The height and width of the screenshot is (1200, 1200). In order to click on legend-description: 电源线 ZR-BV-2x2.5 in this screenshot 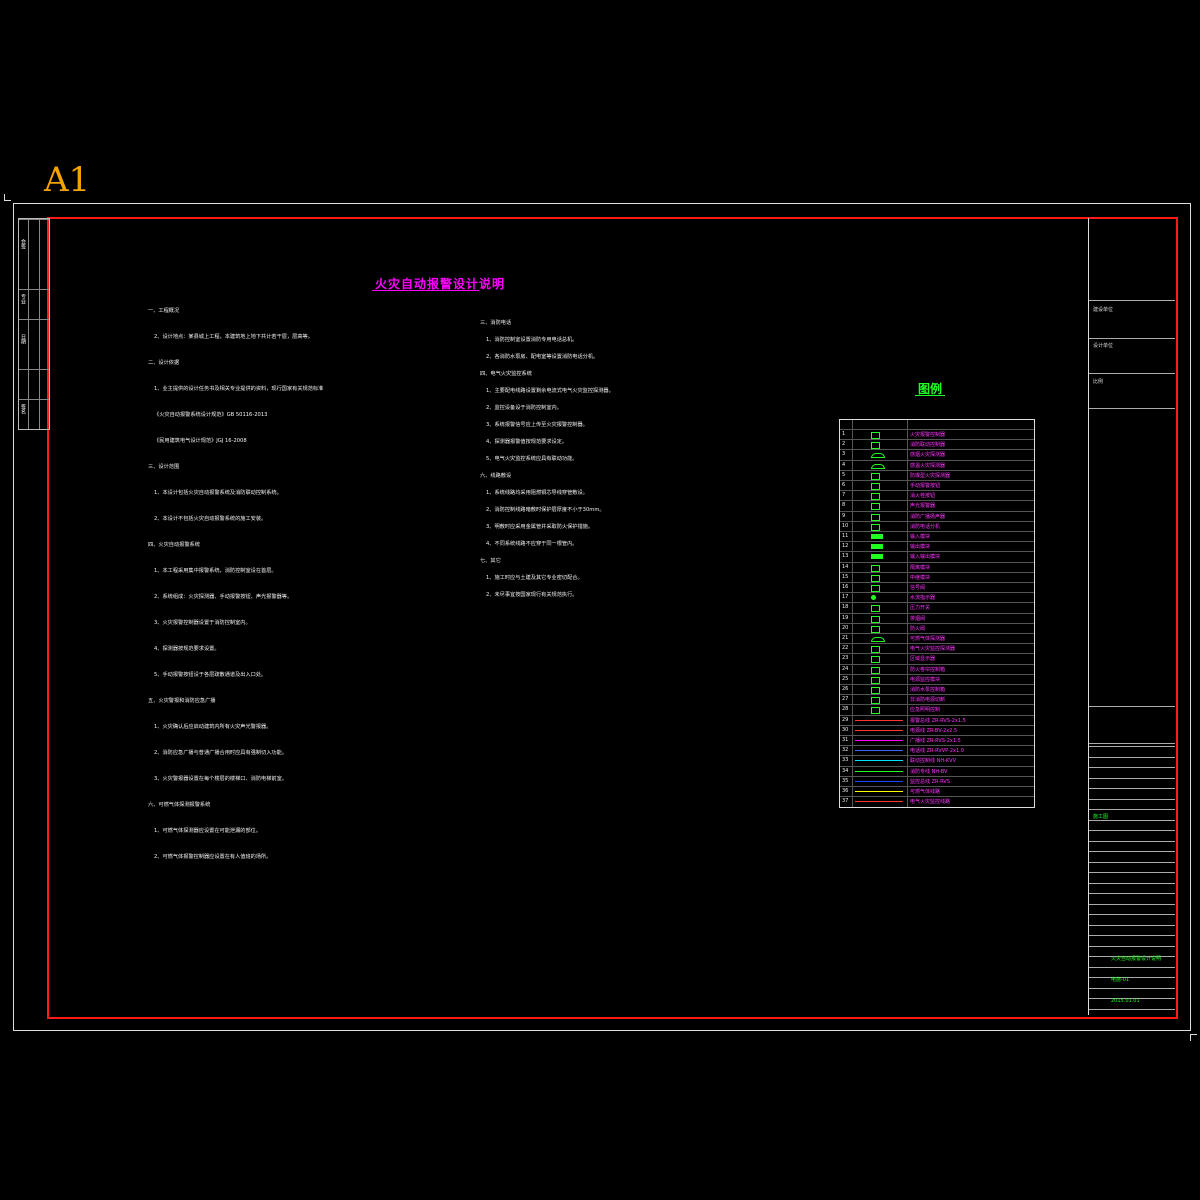, I will do `click(934, 730)`.